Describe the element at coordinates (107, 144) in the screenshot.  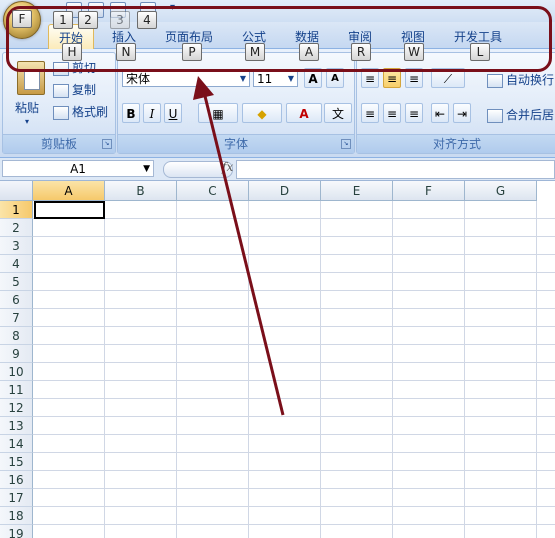
I see `clipboard-launcher-icon: ↘` at that location.